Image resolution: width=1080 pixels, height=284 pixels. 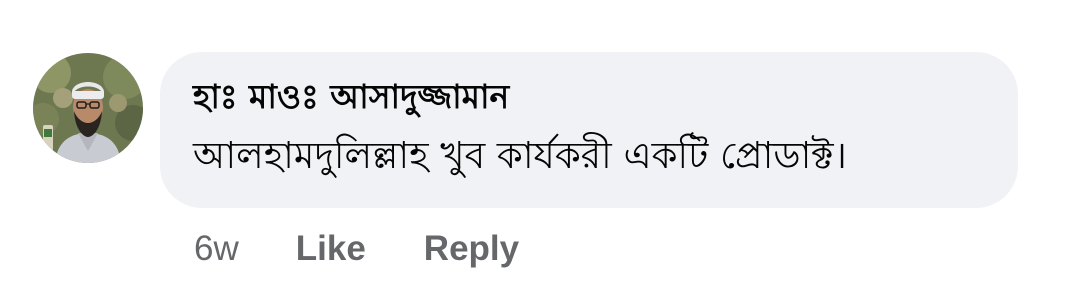 I want to click on comment-actions: 6w Like Reply, so click(x=385, y=249).